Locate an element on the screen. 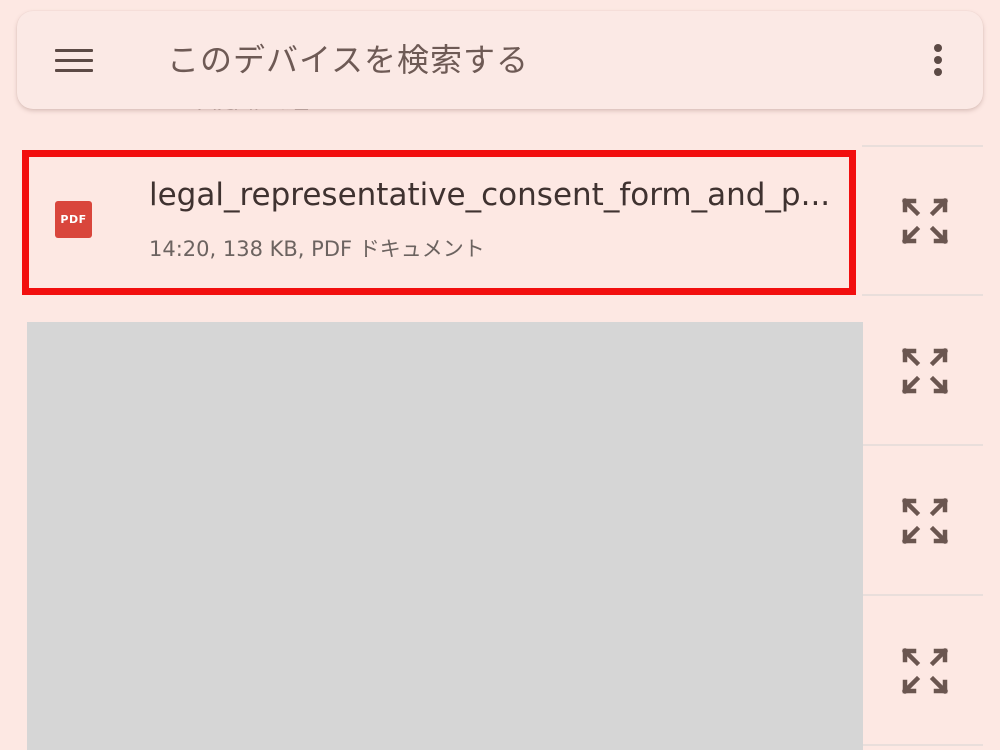 This screenshot has width=1000, height=750. pdf-file-icon: PDF is located at coordinates (73, 219).